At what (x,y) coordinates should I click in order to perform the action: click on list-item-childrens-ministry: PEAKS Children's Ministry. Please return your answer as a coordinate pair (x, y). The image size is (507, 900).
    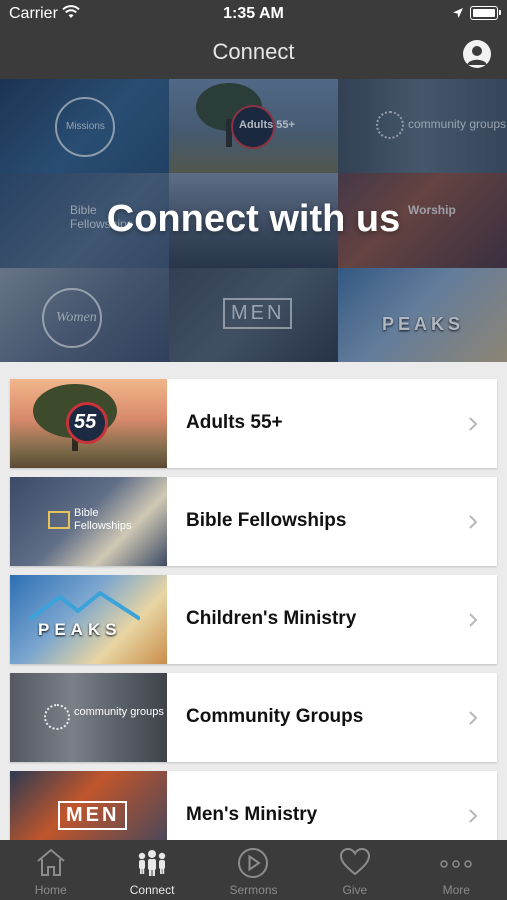
    Looking at the image, I should click on (253, 619).